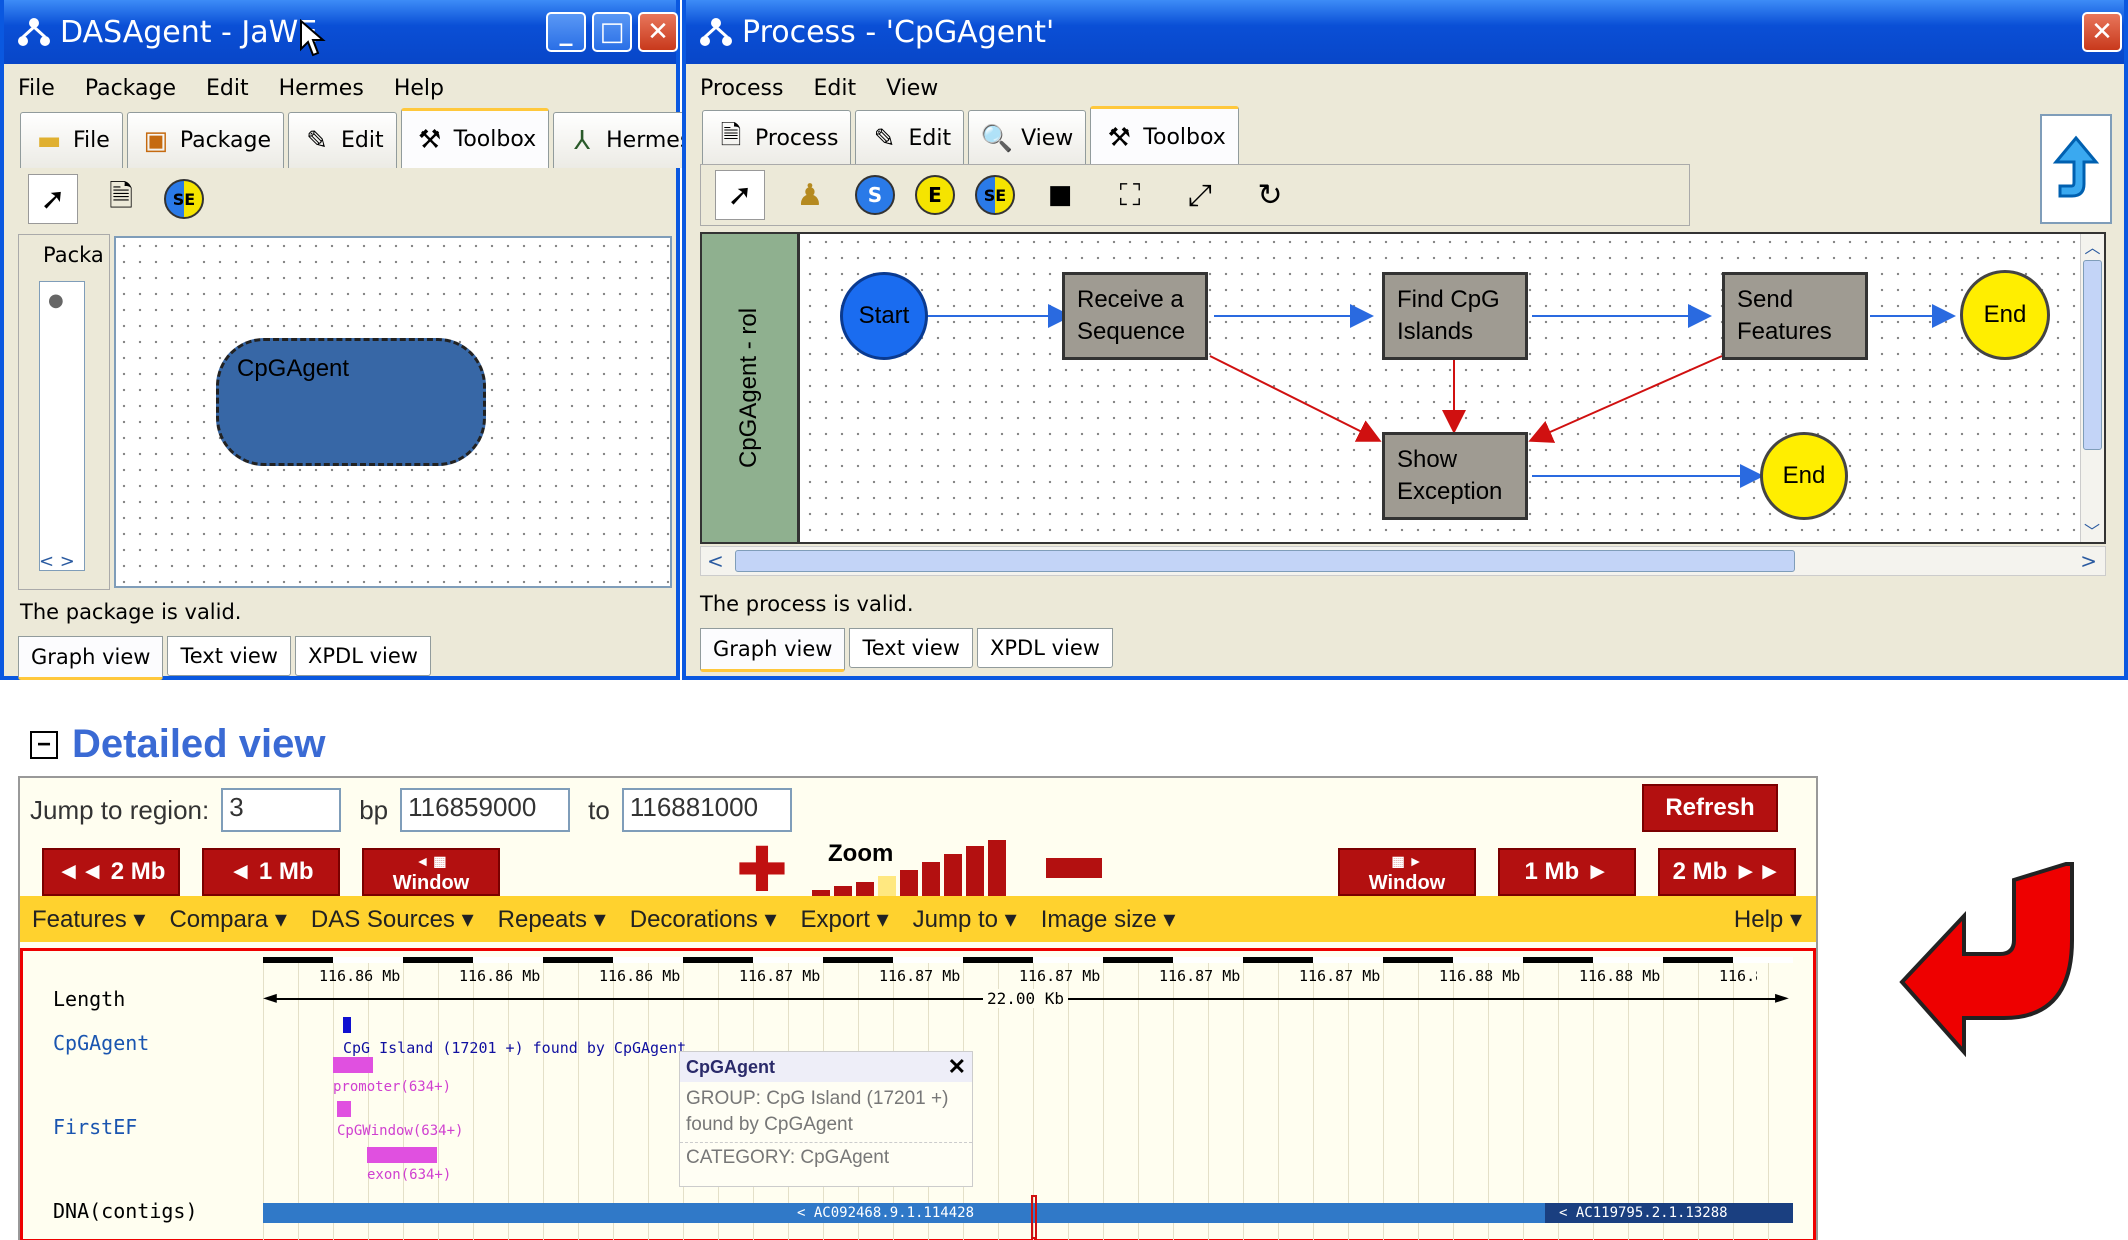  Describe the element at coordinates (44, 744) in the screenshot. I see `collapse-button: −` at that location.